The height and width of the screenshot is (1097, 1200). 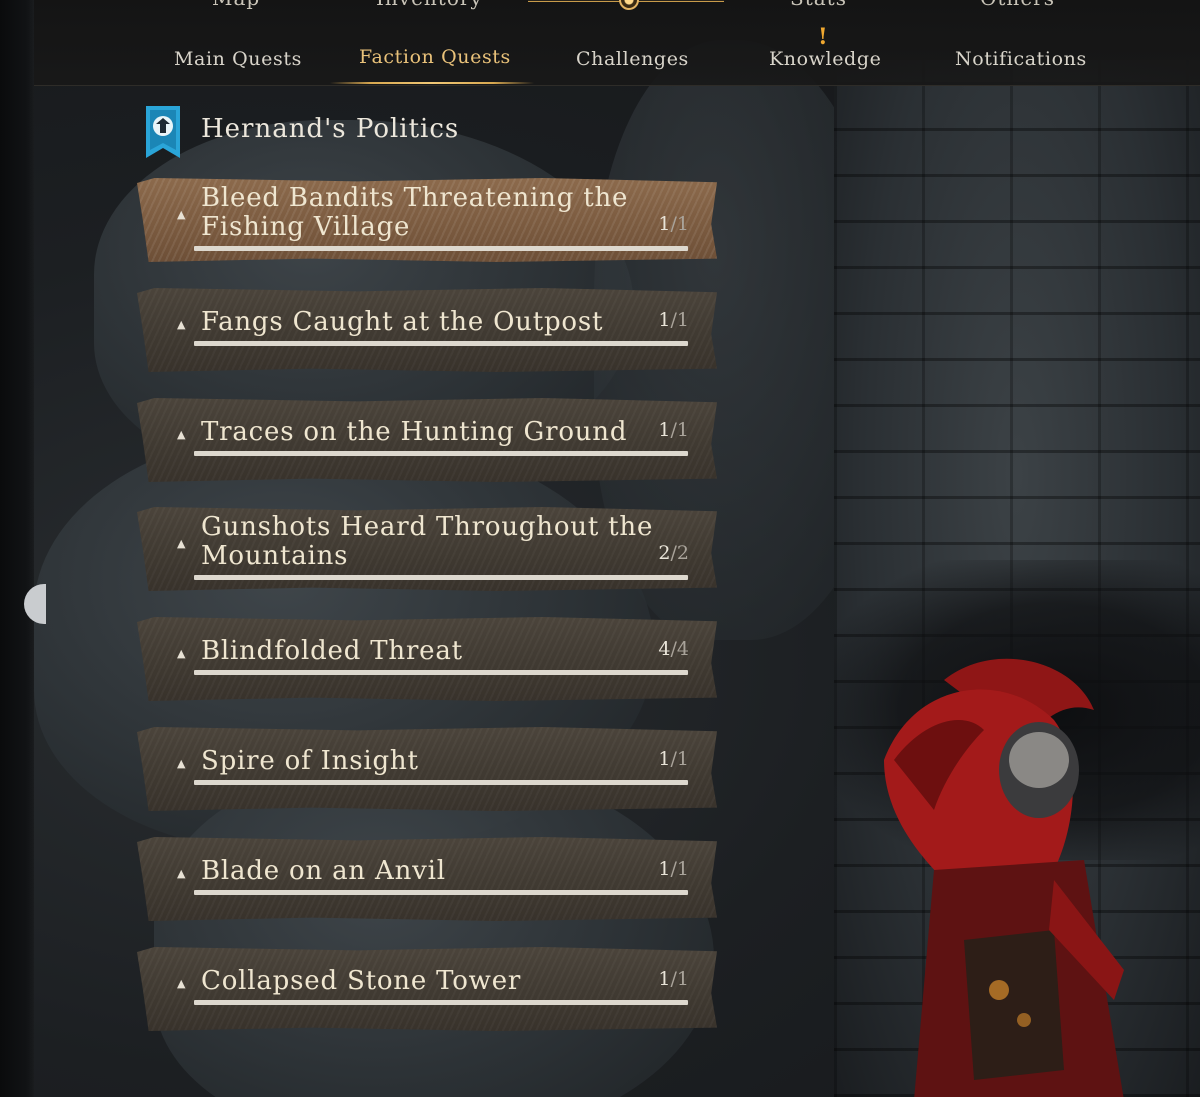 What do you see at coordinates (323, 871) in the screenshot?
I see `quest-name: Blade on an Anvil` at bounding box center [323, 871].